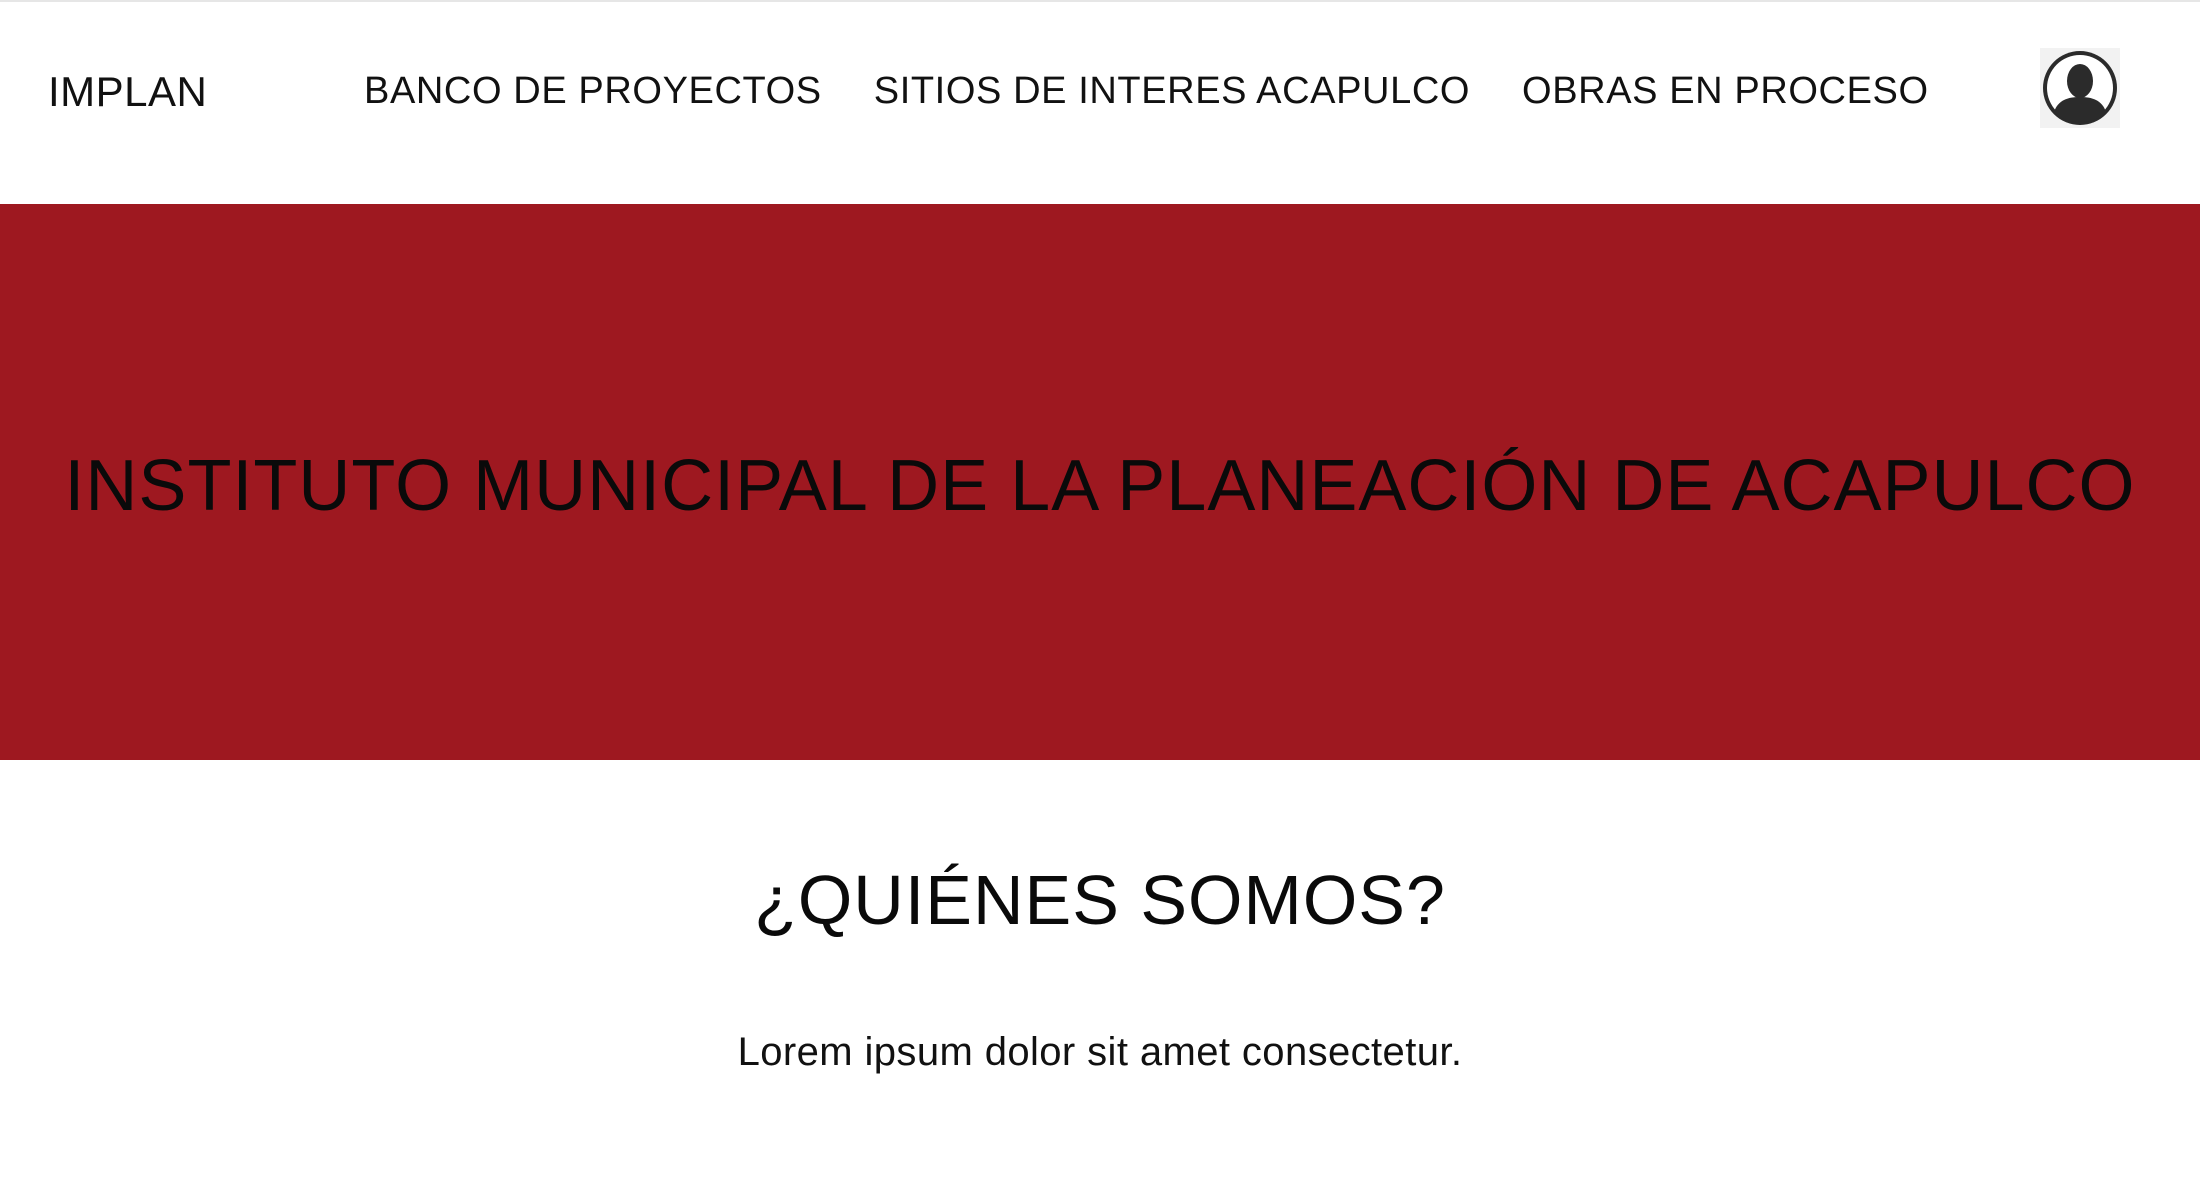 The height and width of the screenshot is (1200, 2200). I want to click on about-title: ¿QUIÉNES SOMOS?, so click(1100, 900).